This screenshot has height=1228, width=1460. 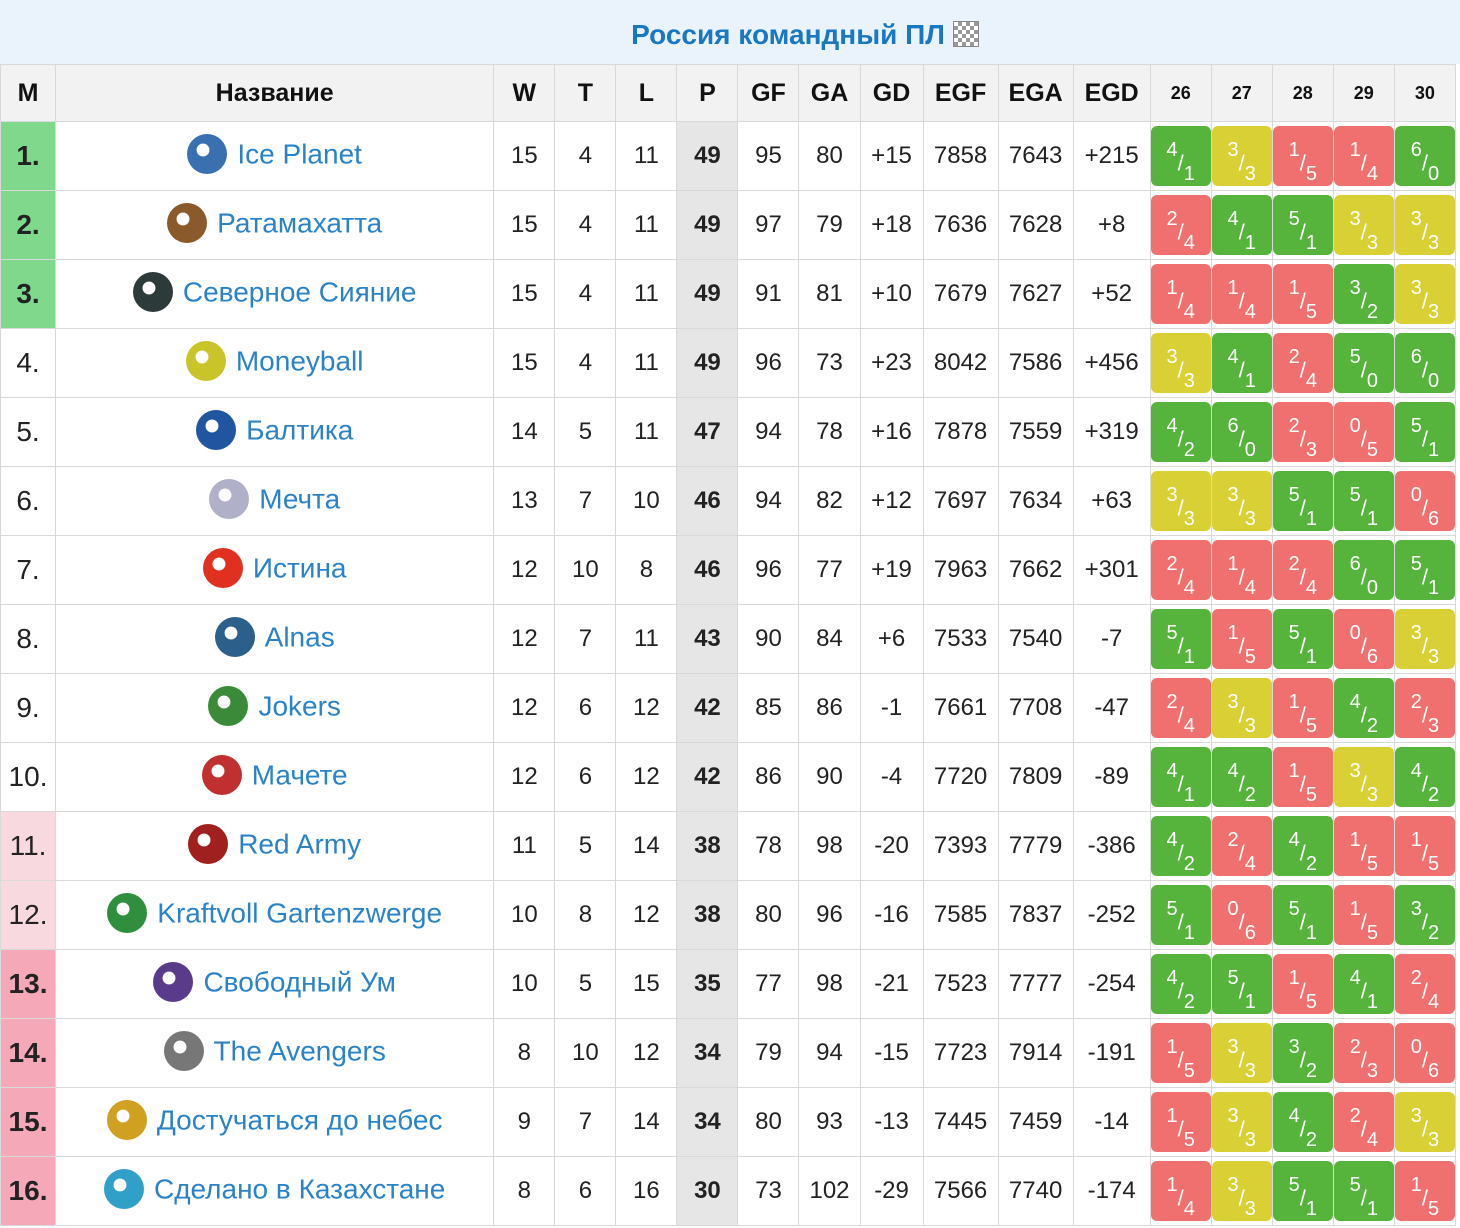 I want to click on team-link: Kraftvoll Gartenzwerge, so click(x=299, y=912).